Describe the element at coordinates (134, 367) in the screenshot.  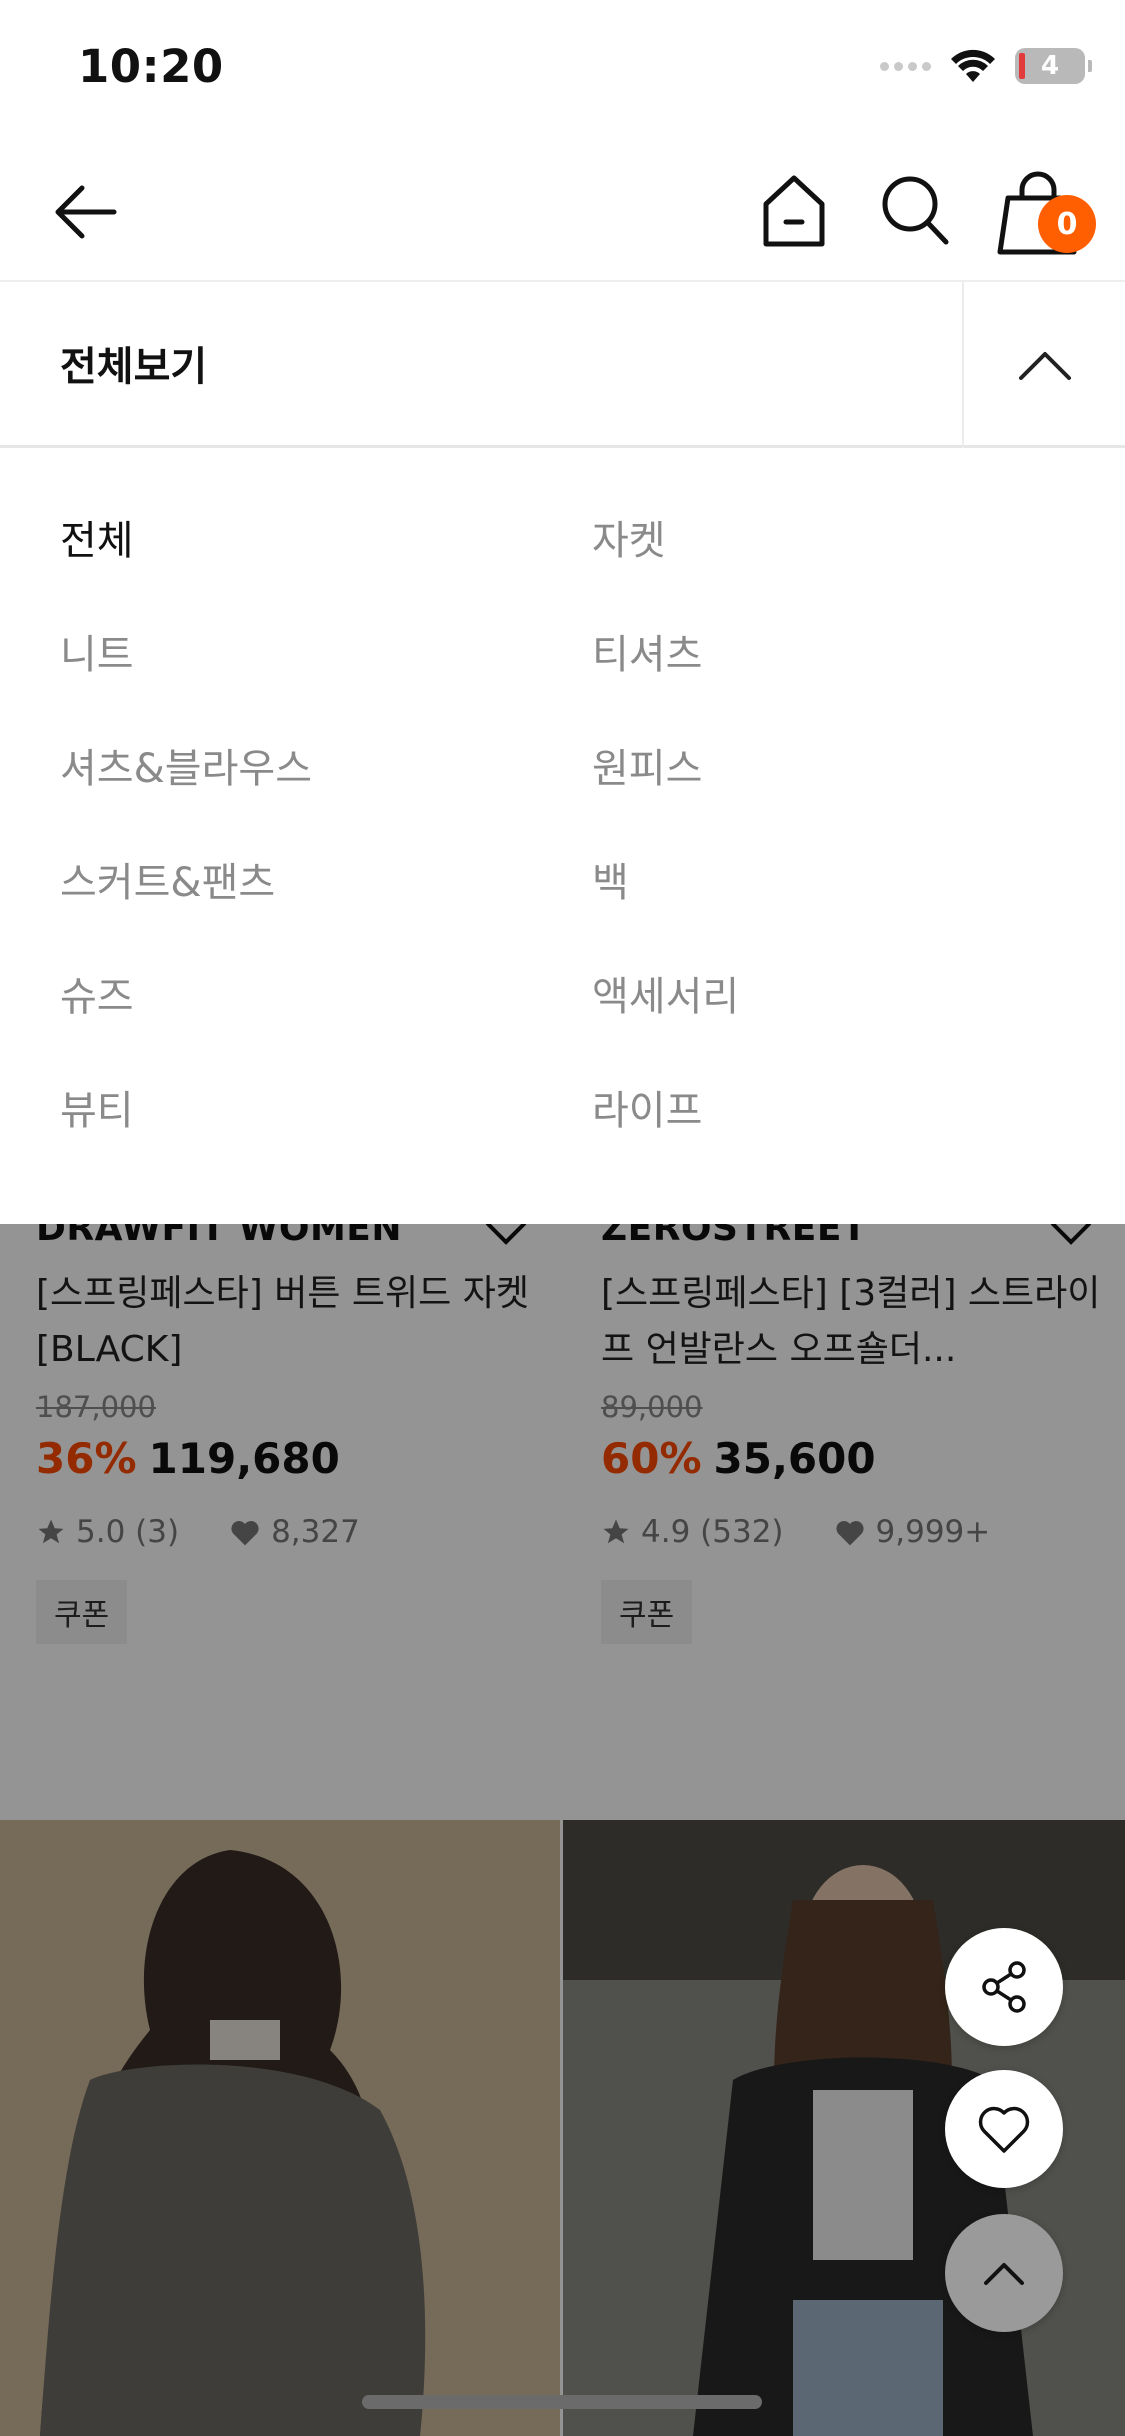
I see `category-header-title: 전체보기` at that location.